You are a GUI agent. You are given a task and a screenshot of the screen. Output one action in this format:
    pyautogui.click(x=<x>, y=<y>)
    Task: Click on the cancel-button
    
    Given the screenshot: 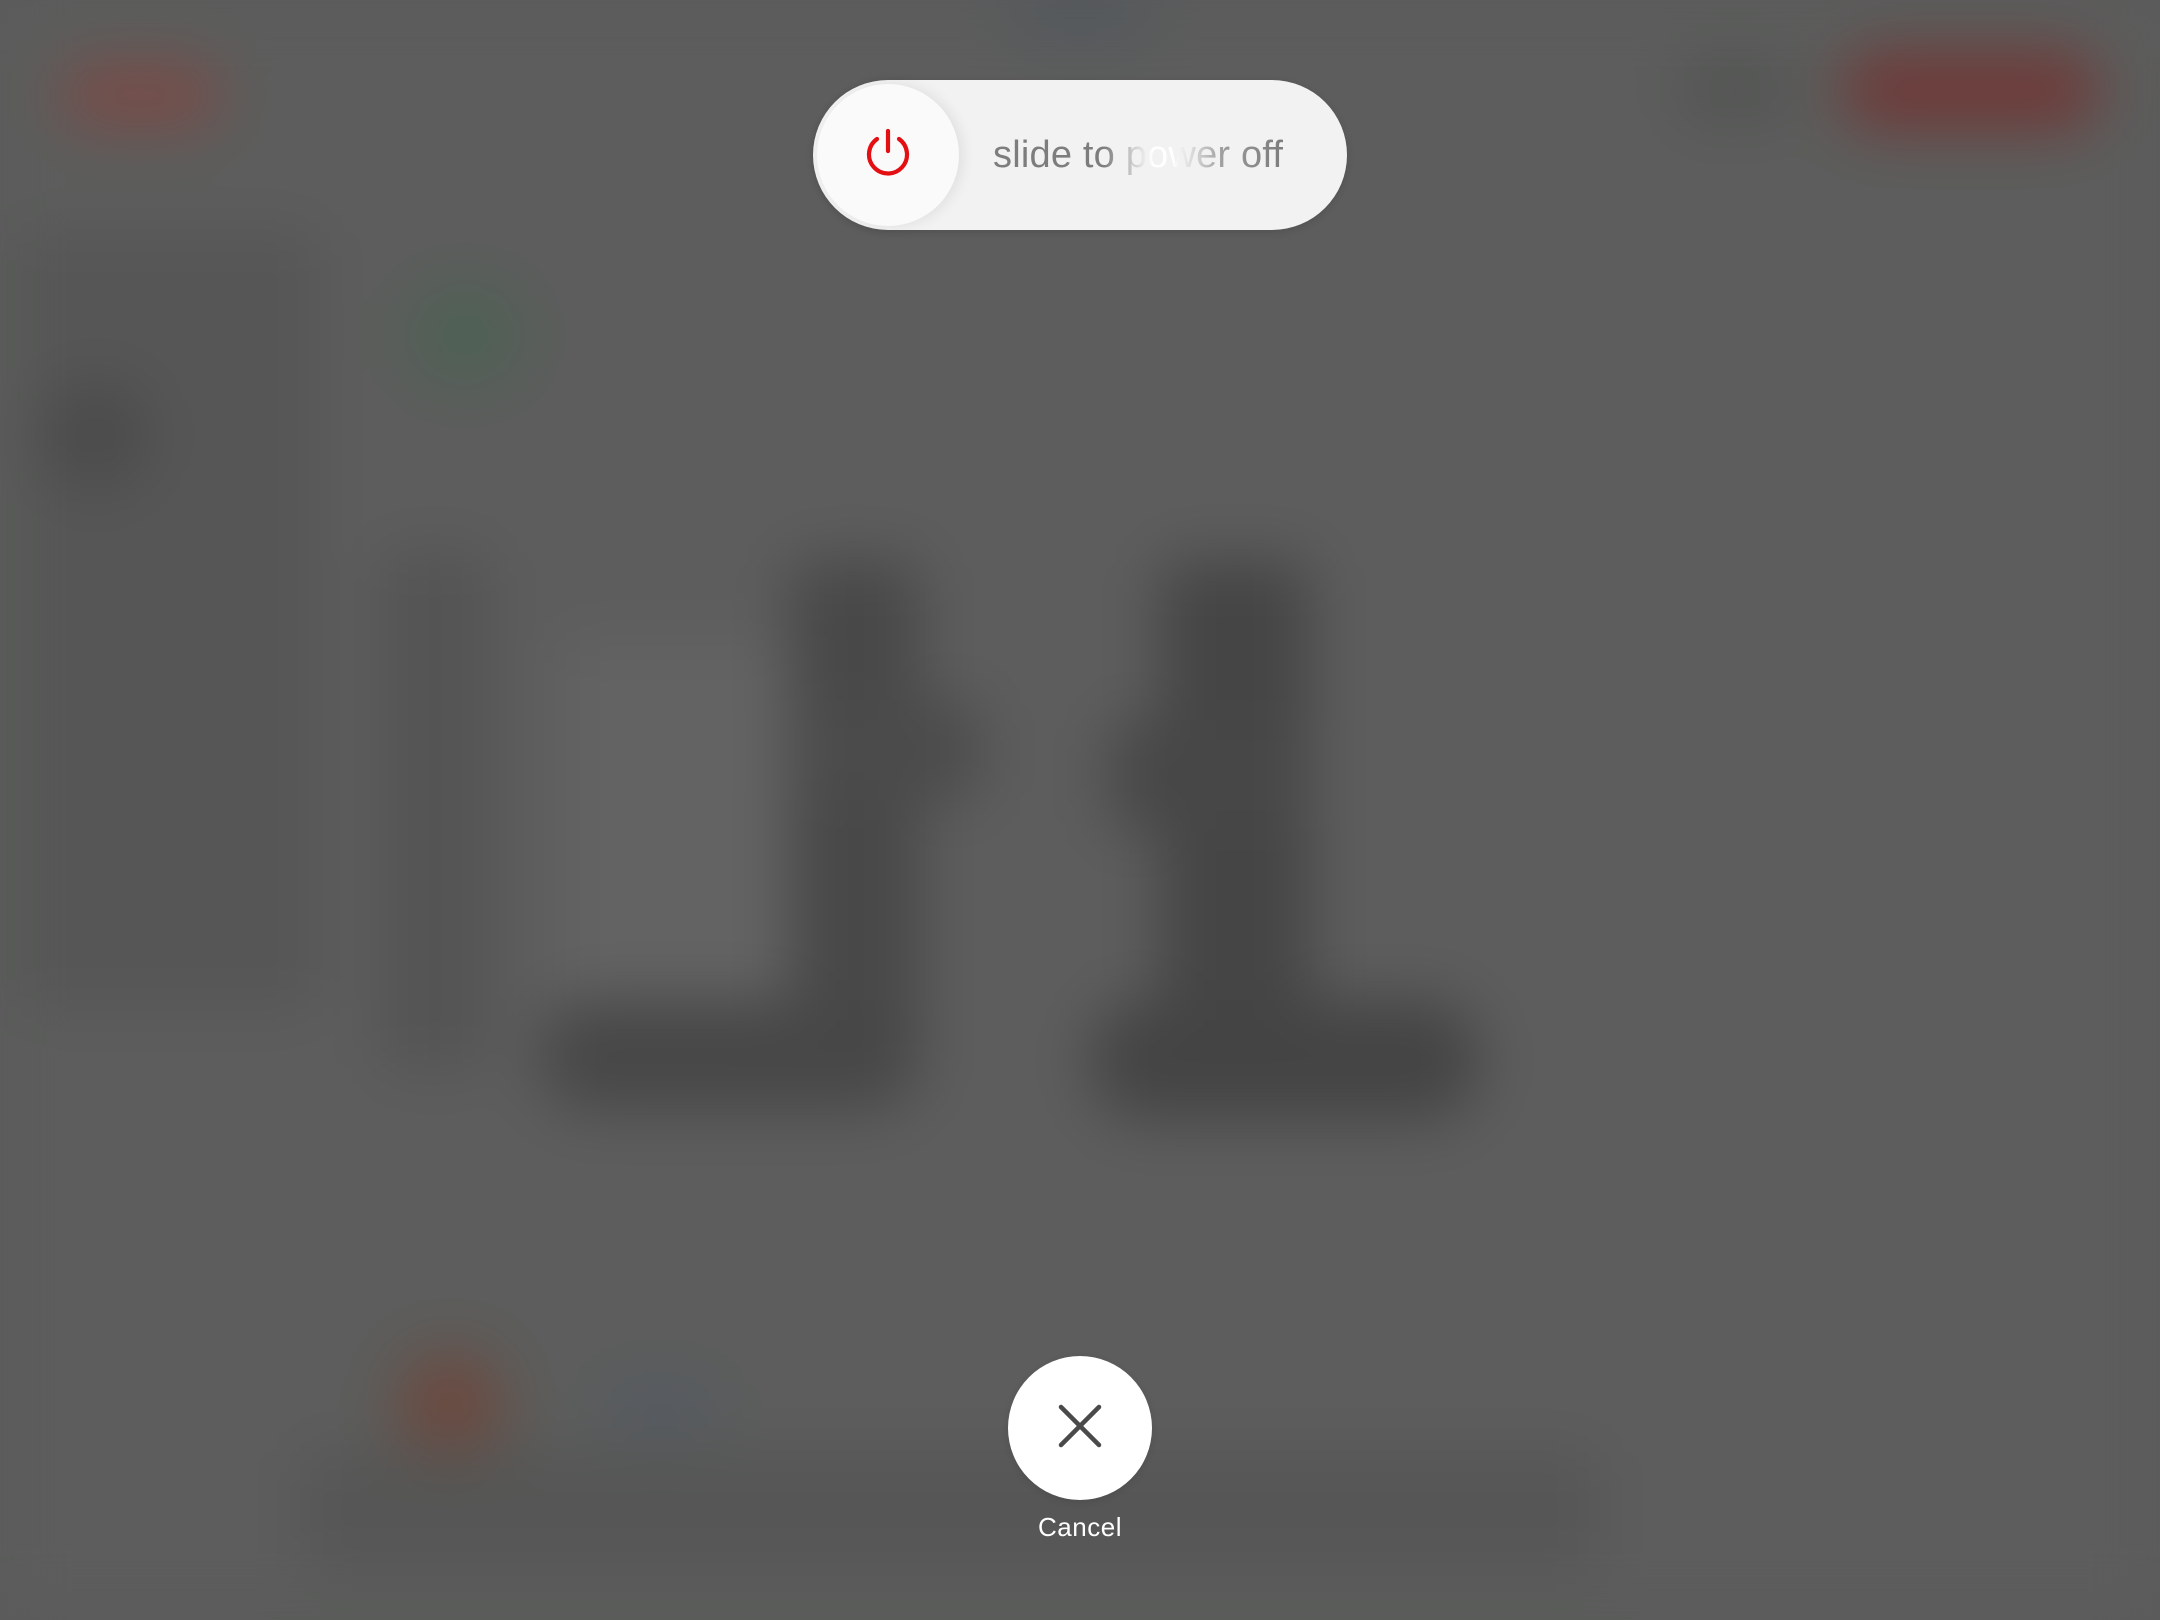 What is the action you would take?
    pyautogui.click(x=1080, y=1428)
    